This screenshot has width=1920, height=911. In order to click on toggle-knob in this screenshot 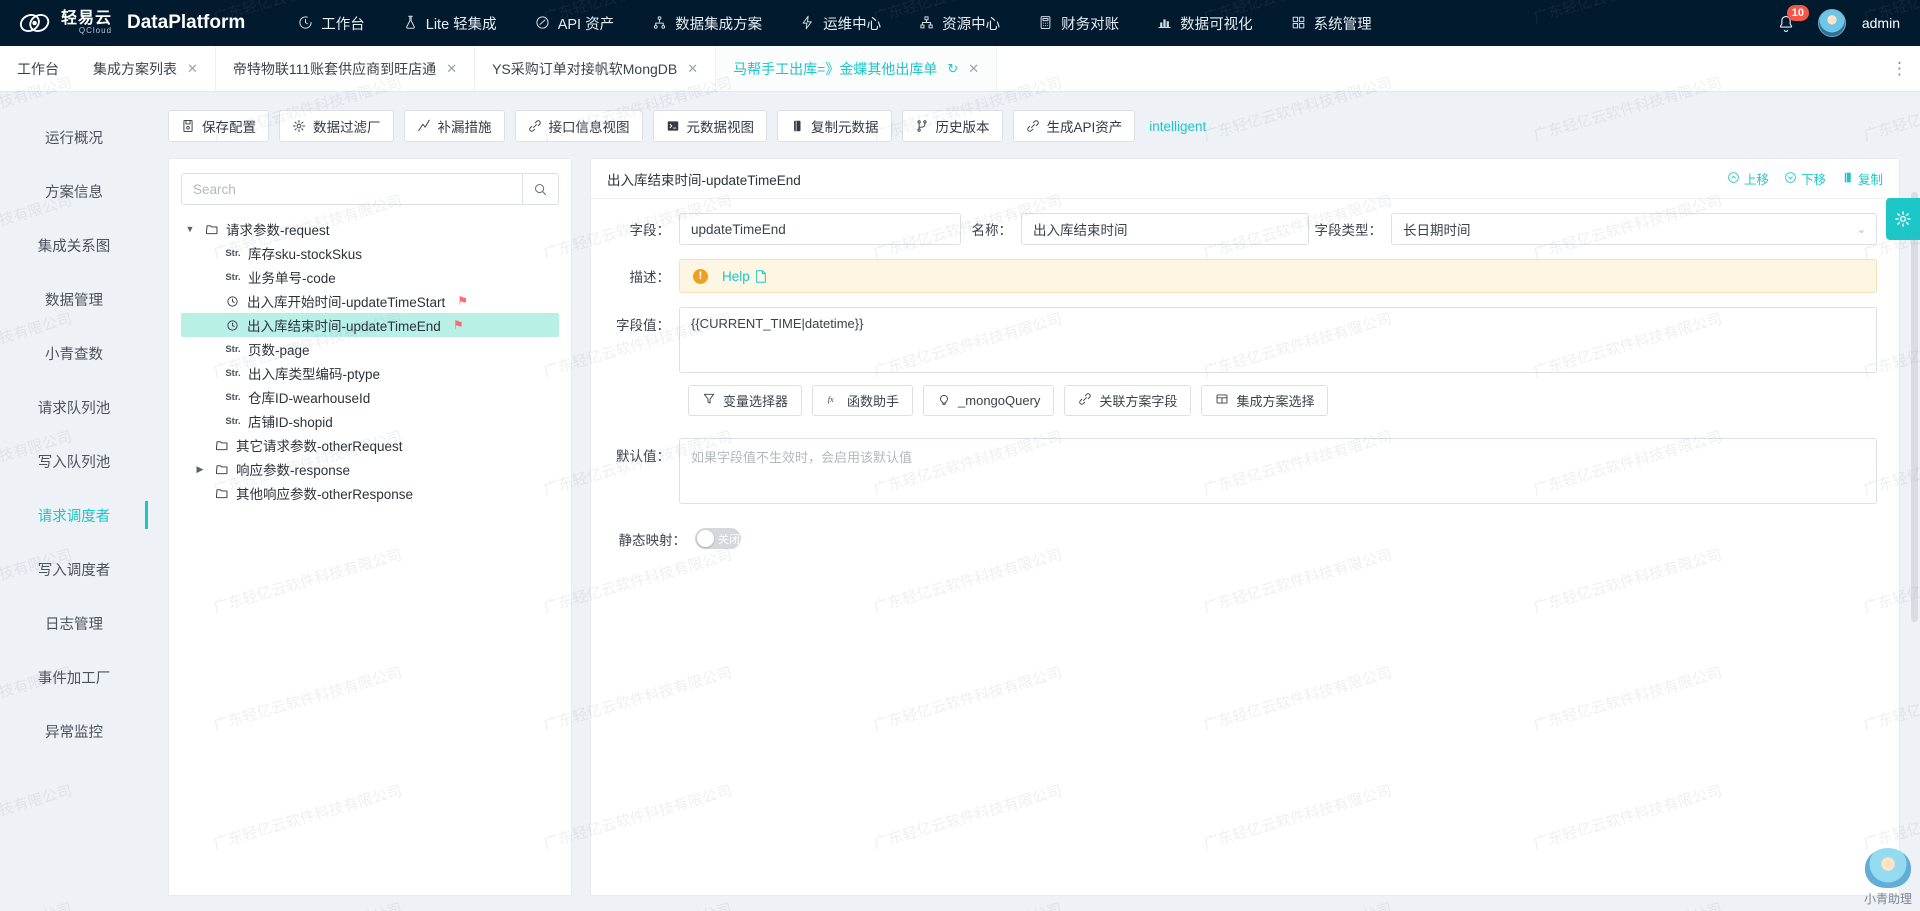, I will do `click(705, 538)`.